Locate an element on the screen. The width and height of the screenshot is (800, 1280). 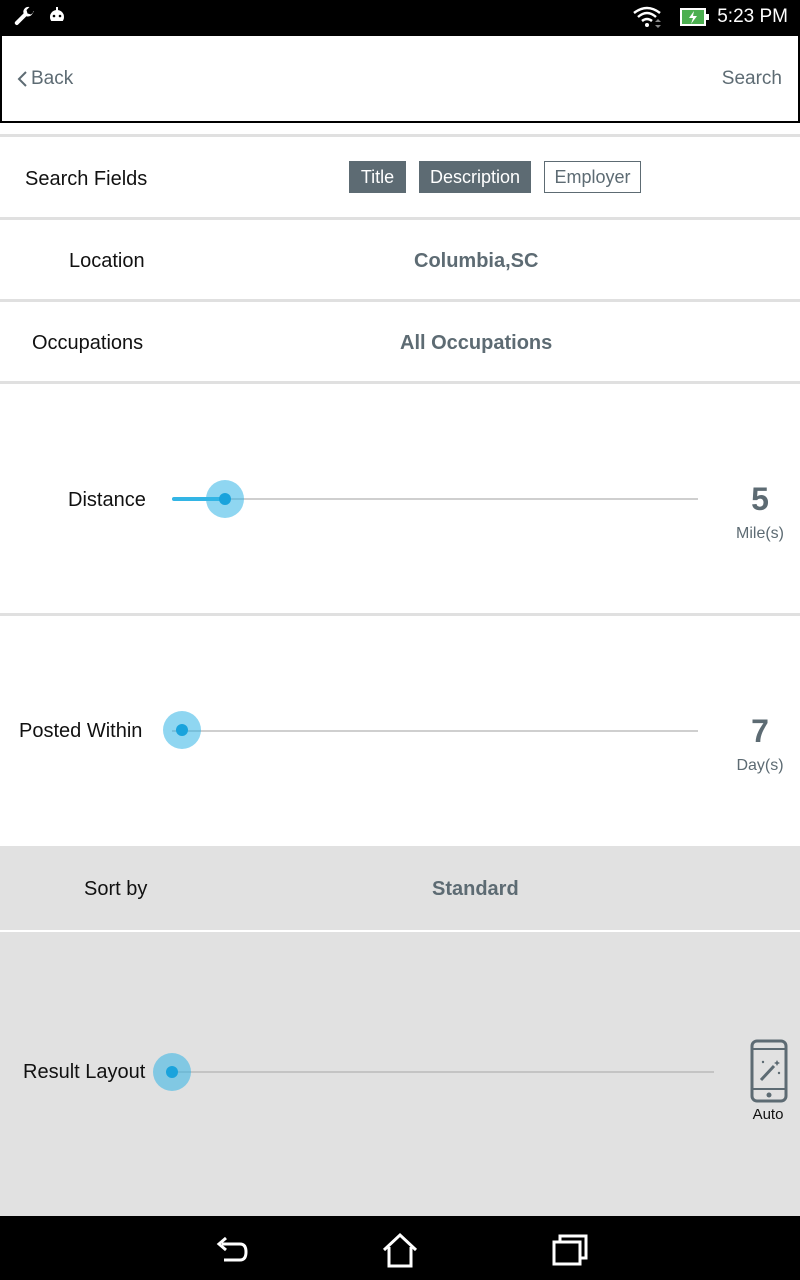
battery-charging-icon is located at coordinates (694, 17).